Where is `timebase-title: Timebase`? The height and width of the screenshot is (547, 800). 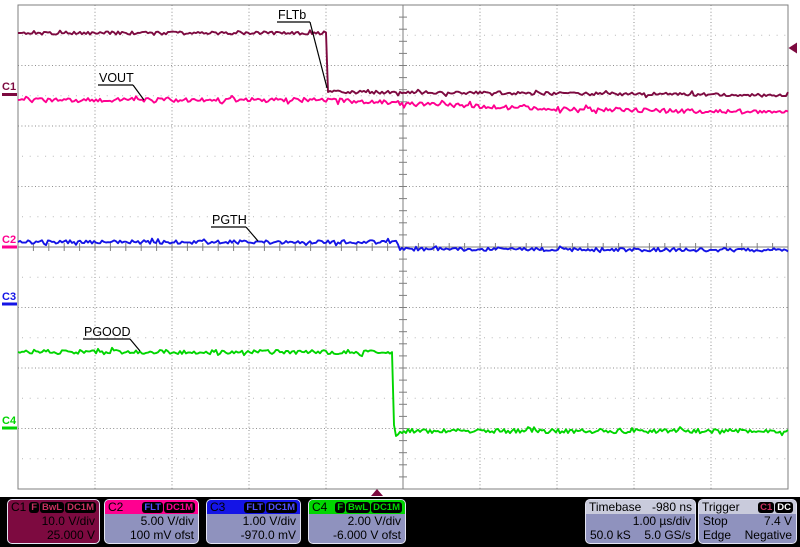 timebase-title: Timebase is located at coordinates (615, 506).